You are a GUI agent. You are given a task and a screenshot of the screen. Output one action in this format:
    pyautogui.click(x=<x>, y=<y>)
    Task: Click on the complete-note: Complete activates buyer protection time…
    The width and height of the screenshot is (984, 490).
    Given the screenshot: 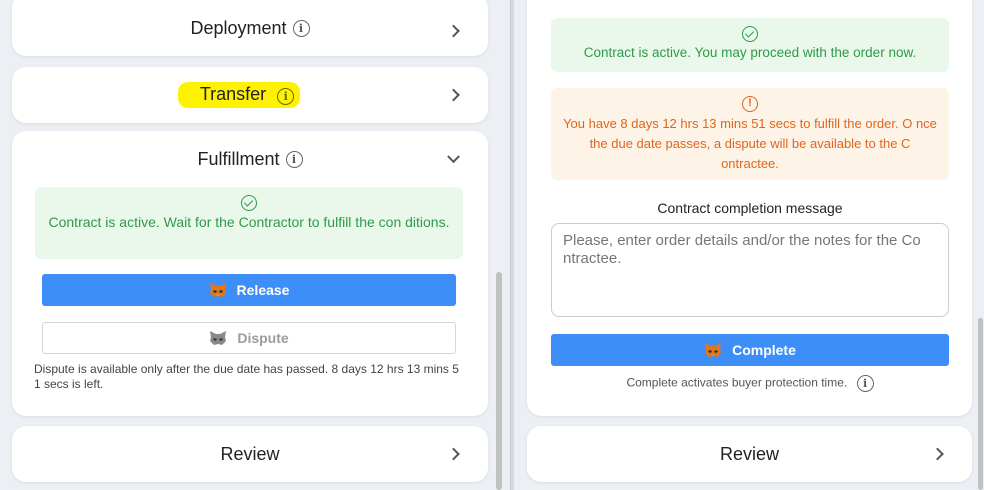 What is the action you would take?
    pyautogui.click(x=750, y=383)
    